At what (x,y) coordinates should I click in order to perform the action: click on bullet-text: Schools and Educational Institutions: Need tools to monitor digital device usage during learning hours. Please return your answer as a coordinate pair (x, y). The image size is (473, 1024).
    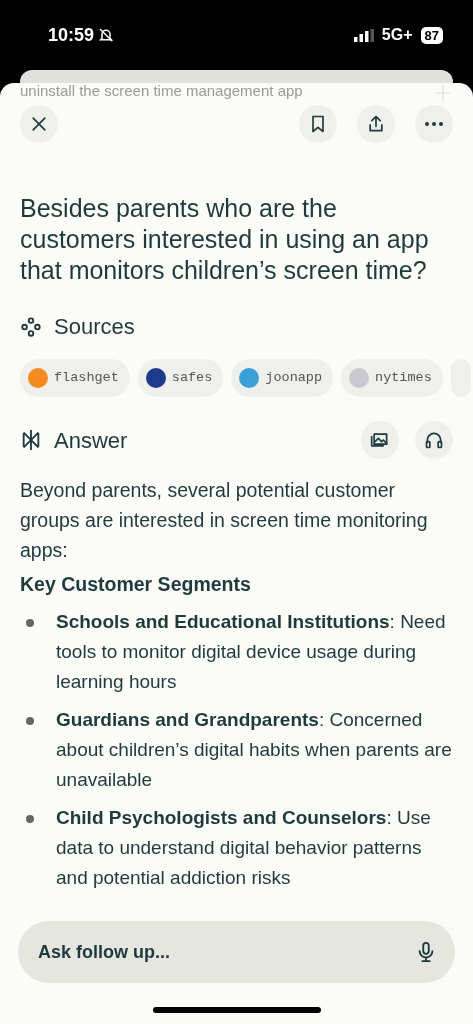
    Looking at the image, I should click on (251, 652).